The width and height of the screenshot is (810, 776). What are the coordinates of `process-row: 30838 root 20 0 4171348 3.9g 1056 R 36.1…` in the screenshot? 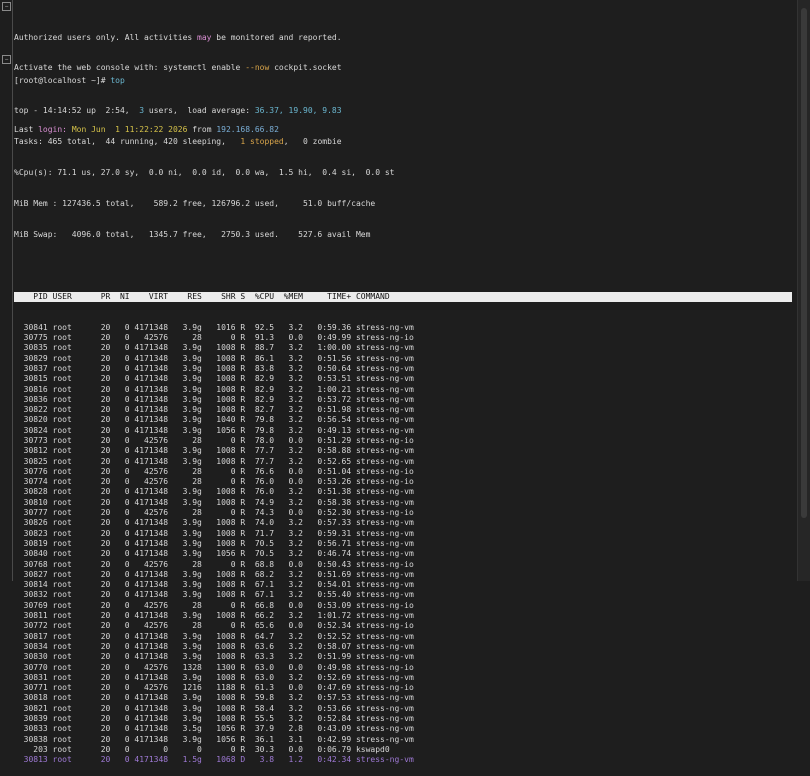 It's located at (214, 739).